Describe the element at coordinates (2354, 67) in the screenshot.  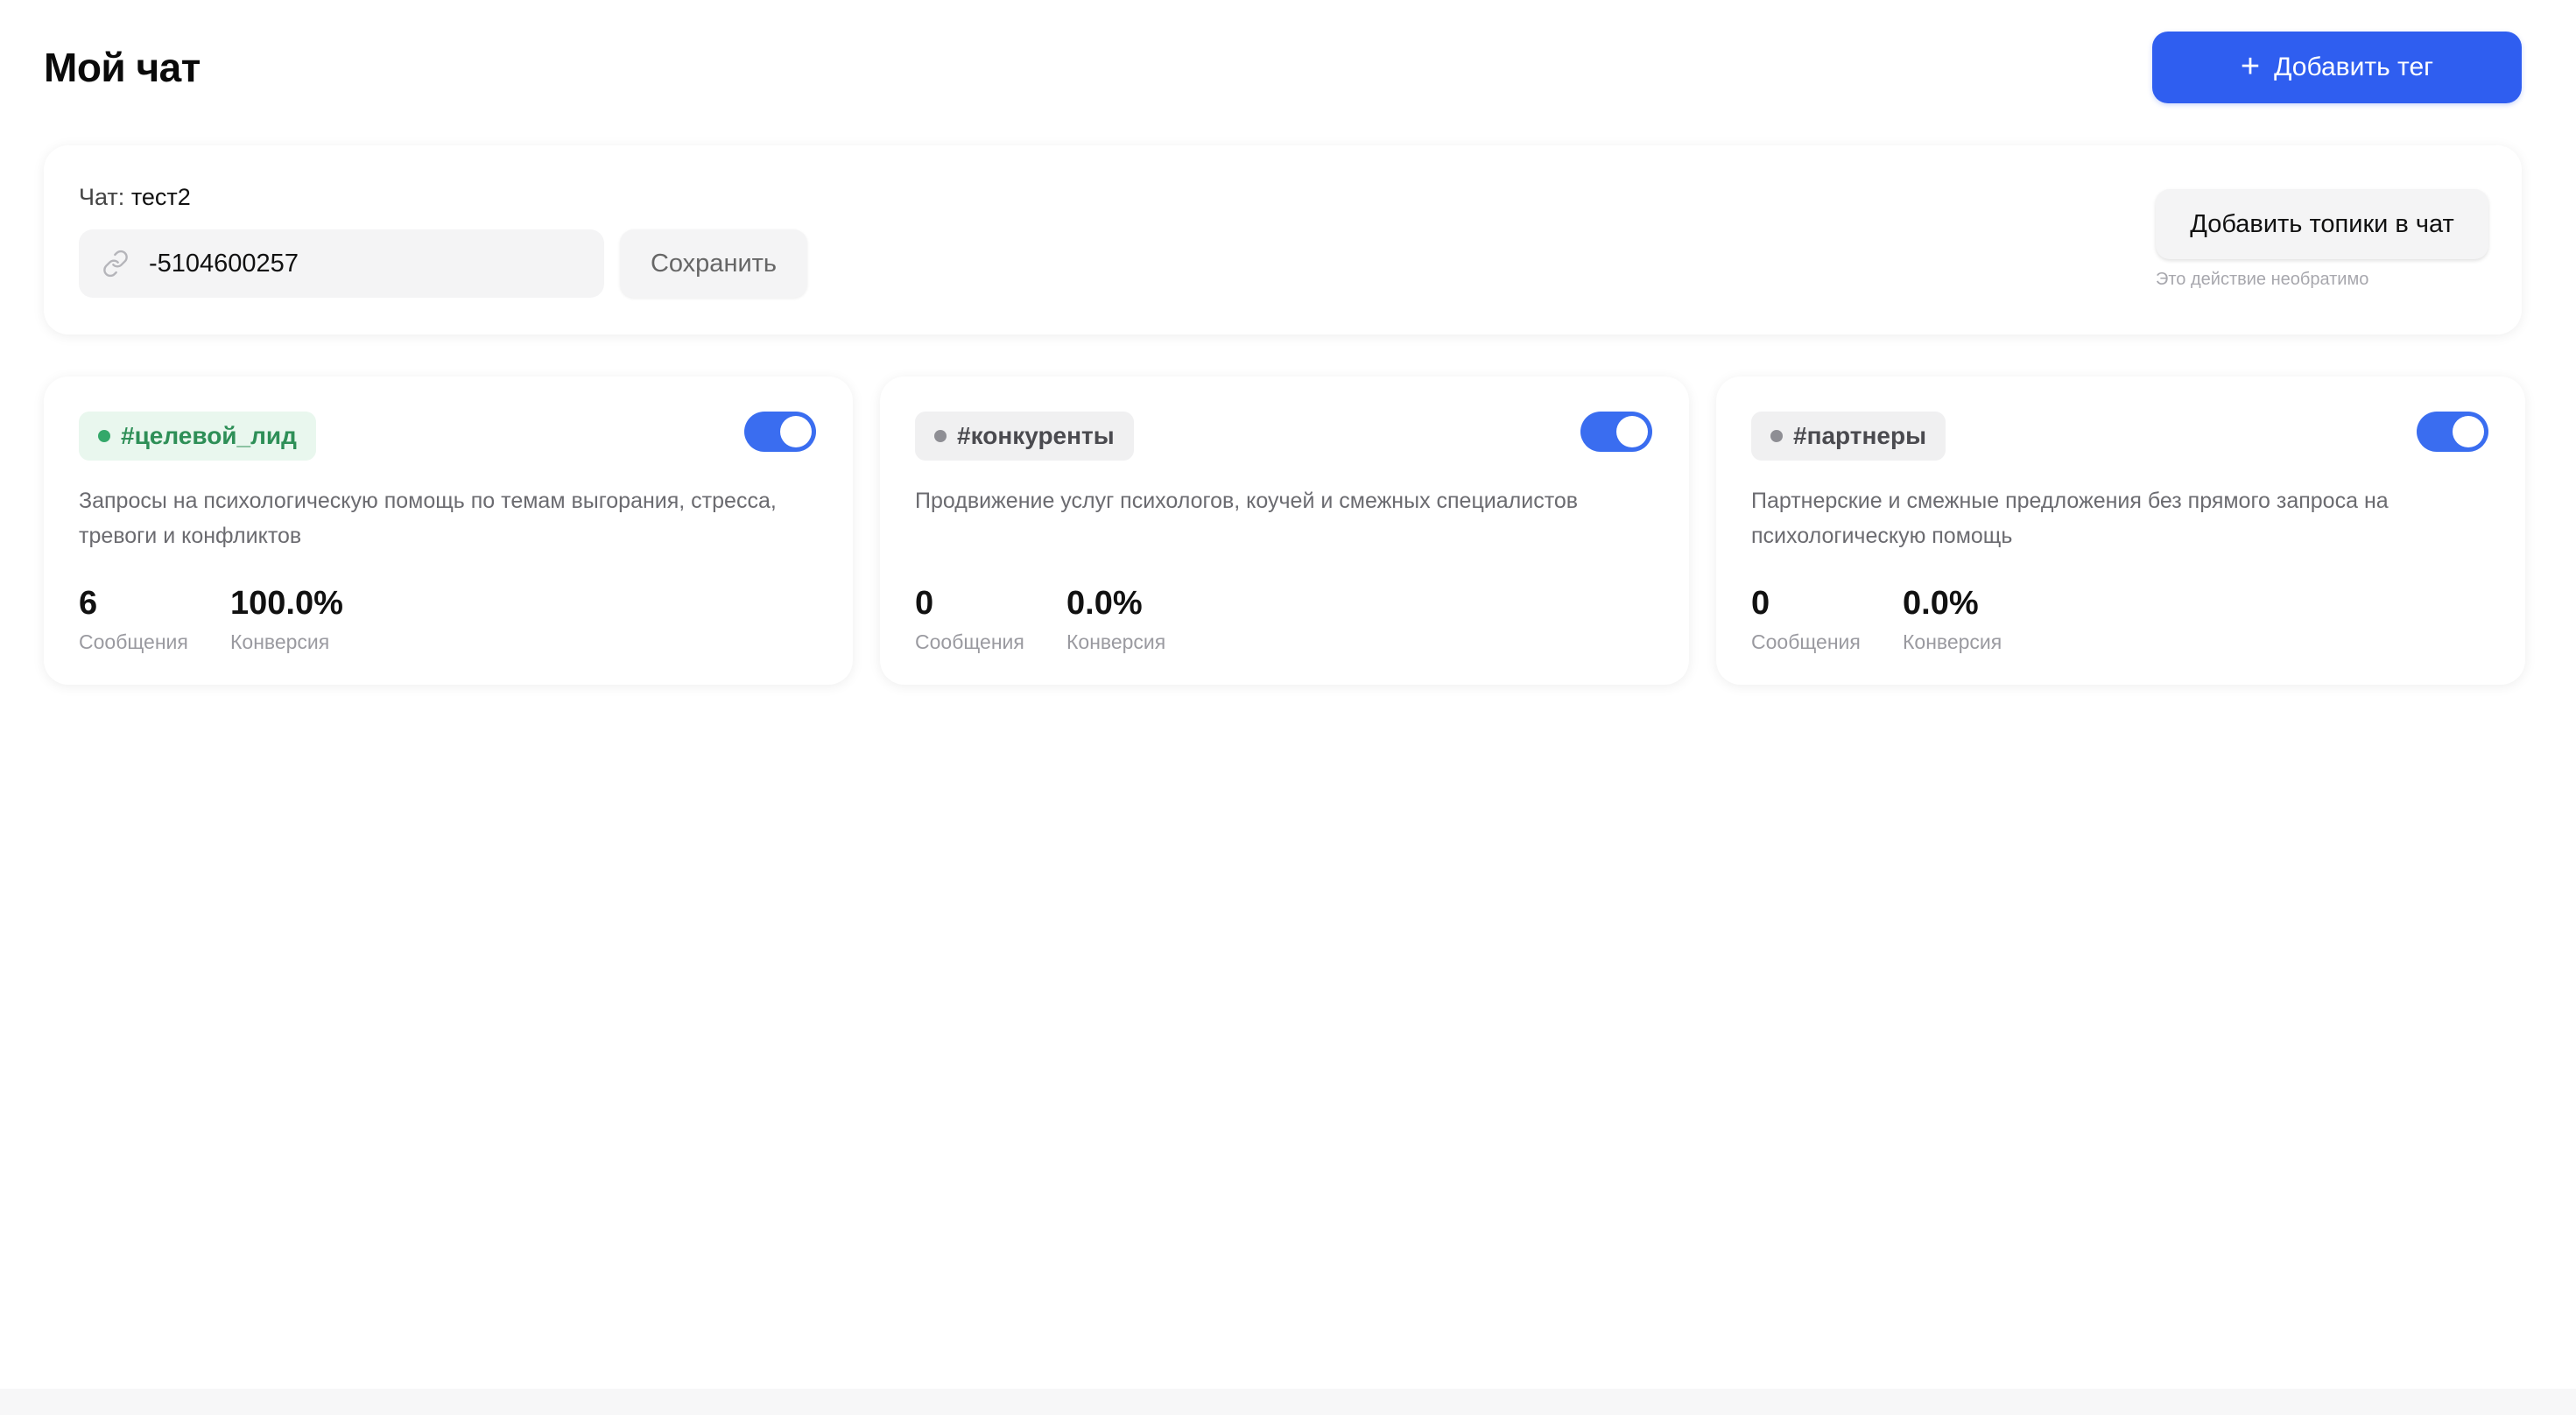
I see `add-tag-label: Добавить тег` at that location.